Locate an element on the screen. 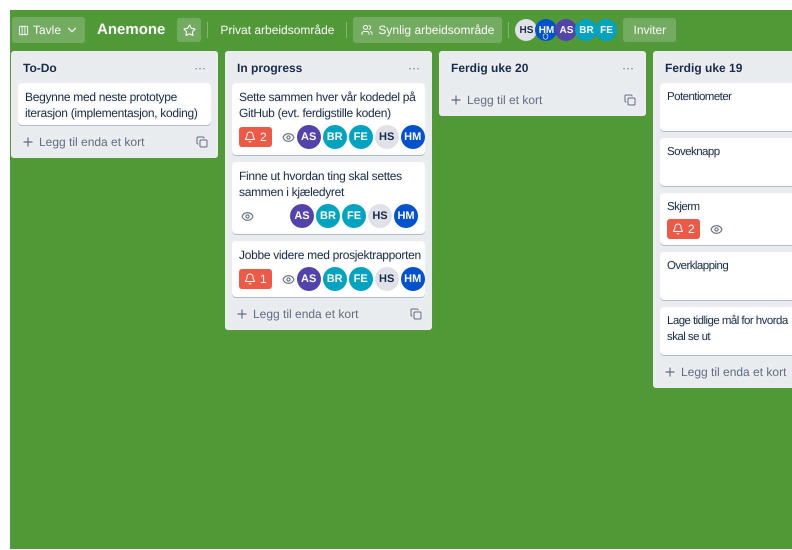 The height and width of the screenshot is (550, 792). card: Finne ut hvordan ting skal settes sammen i kjæledyret AS BR FE HS HM is located at coordinates (328, 198).